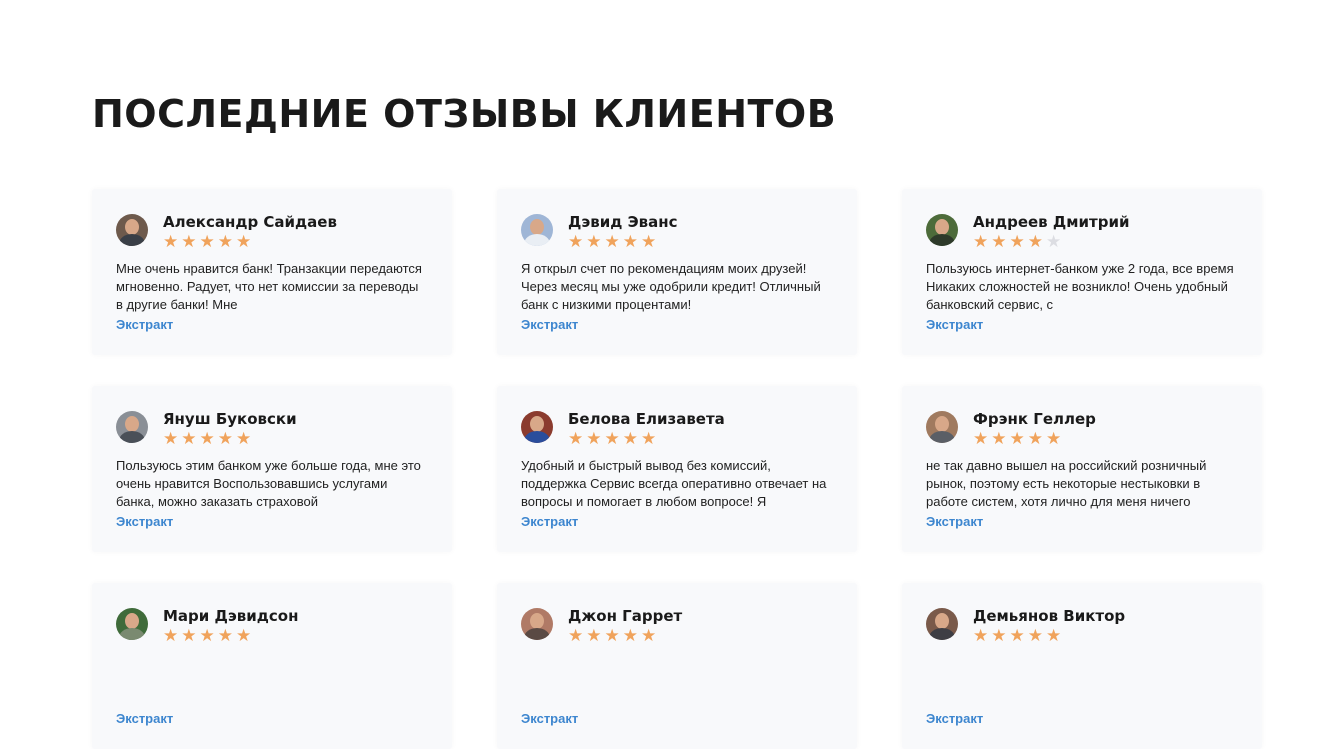 This screenshot has width=1331, height=749. What do you see at coordinates (1034, 419) in the screenshot?
I see `reviewer-name: Фрэнк Геллер` at bounding box center [1034, 419].